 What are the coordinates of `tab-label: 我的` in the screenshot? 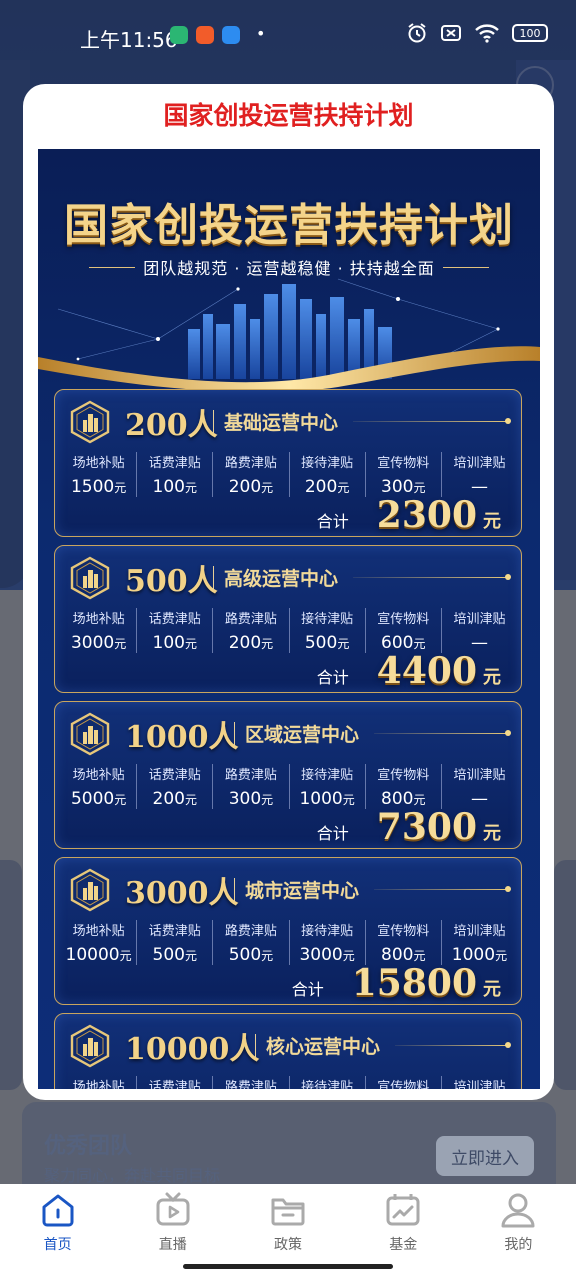 It's located at (518, 1245).